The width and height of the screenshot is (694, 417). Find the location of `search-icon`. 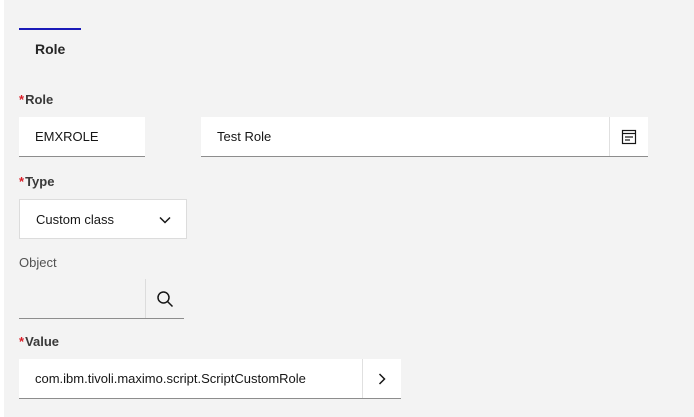

search-icon is located at coordinates (165, 299).